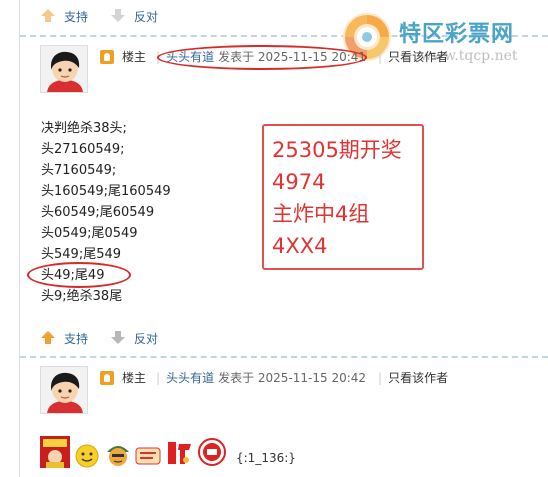 The width and height of the screenshot is (548, 477). What do you see at coordinates (179, 453) in the screenshot?
I see `fortune-character-icon` at bounding box center [179, 453].